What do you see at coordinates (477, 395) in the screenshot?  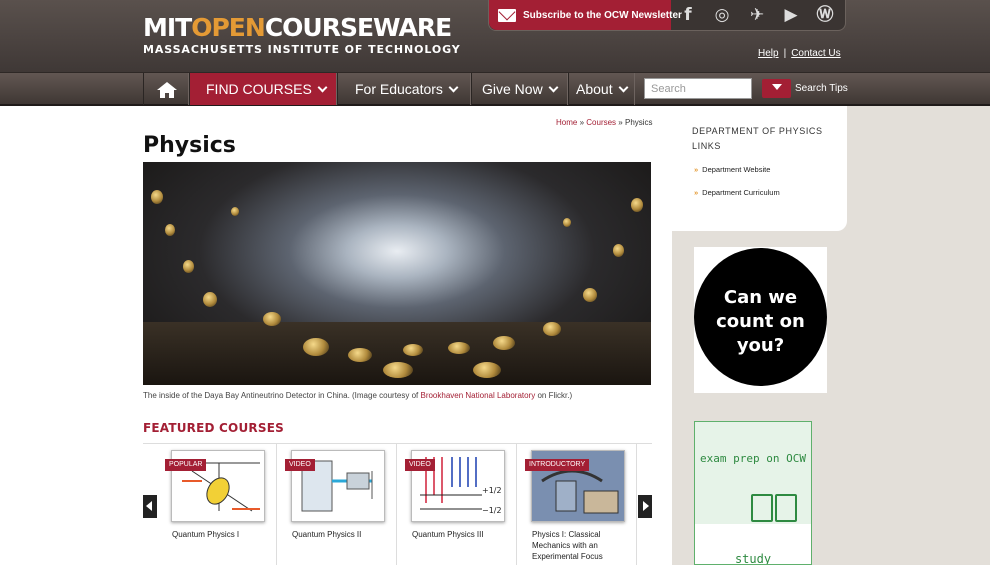 I see `caption-credit-link: Brookhaven National Laboratory` at bounding box center [477, 395].